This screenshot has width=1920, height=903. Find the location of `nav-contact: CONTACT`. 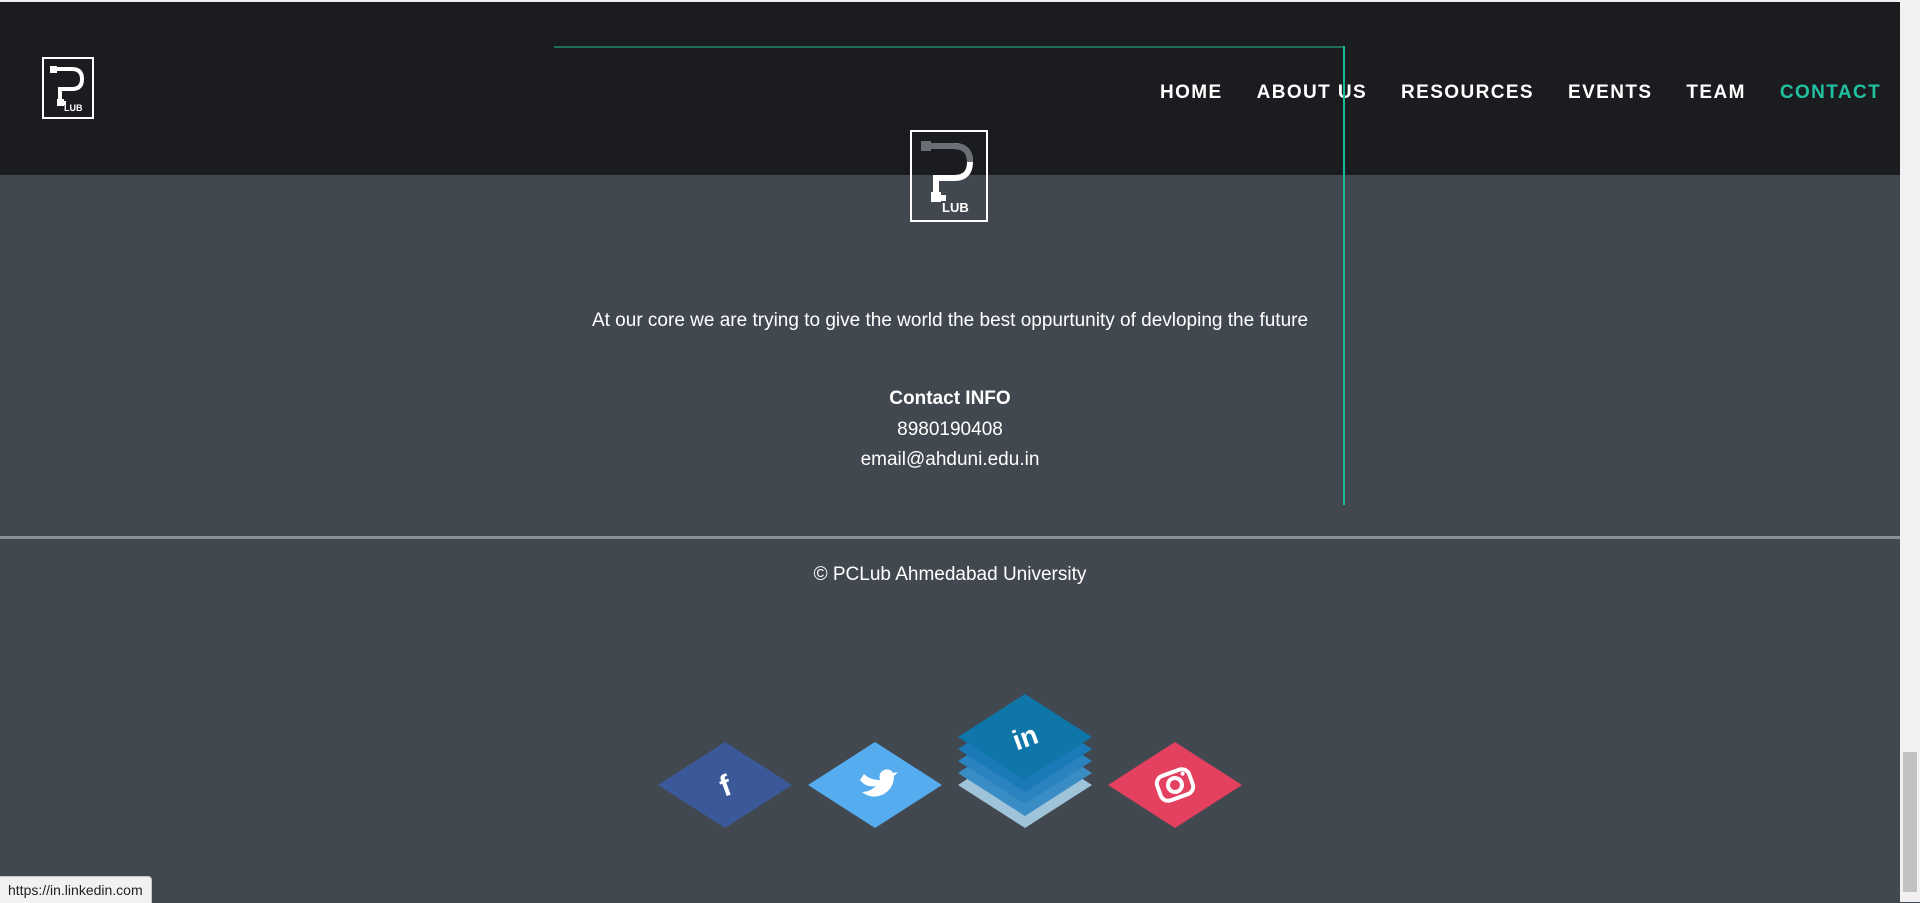

nav-contact: CONTACT is located at coordinates (1830, 93).